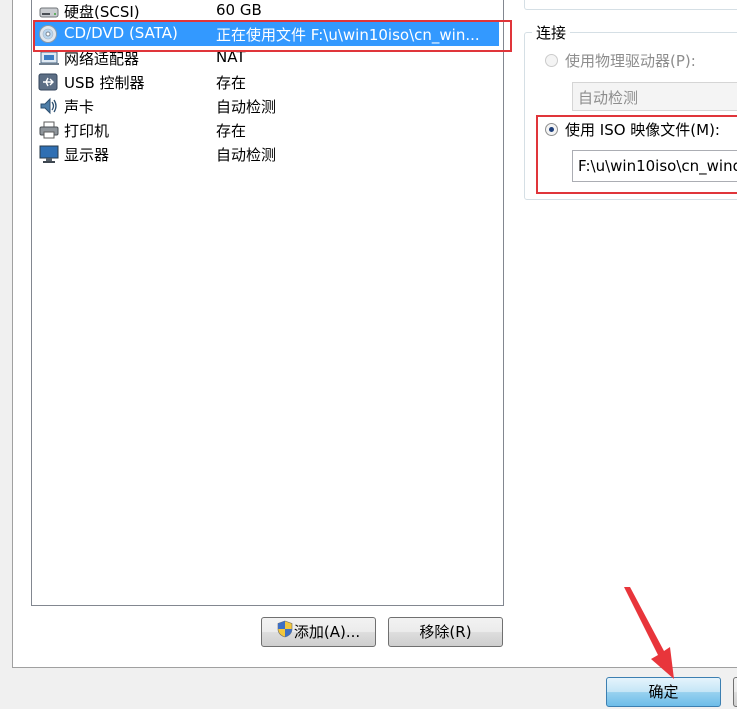  What do you see at coordinates (649, 633) in the screenshot?
I see `red-arrow-icon` at bounding box center [649, 633].